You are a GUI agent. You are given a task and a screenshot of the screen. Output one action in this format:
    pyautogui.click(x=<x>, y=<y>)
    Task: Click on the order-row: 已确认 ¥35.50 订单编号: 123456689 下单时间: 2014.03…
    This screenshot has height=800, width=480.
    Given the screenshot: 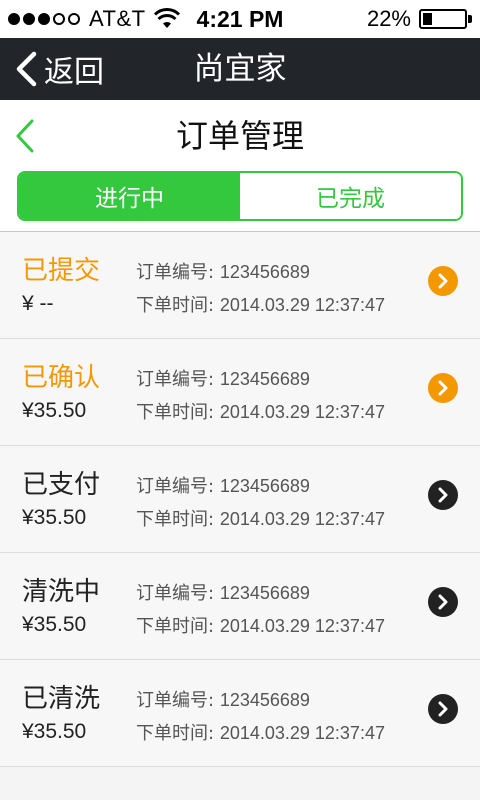 What is the action you would take?
    pyautogui.click(x=240, y=392)
    